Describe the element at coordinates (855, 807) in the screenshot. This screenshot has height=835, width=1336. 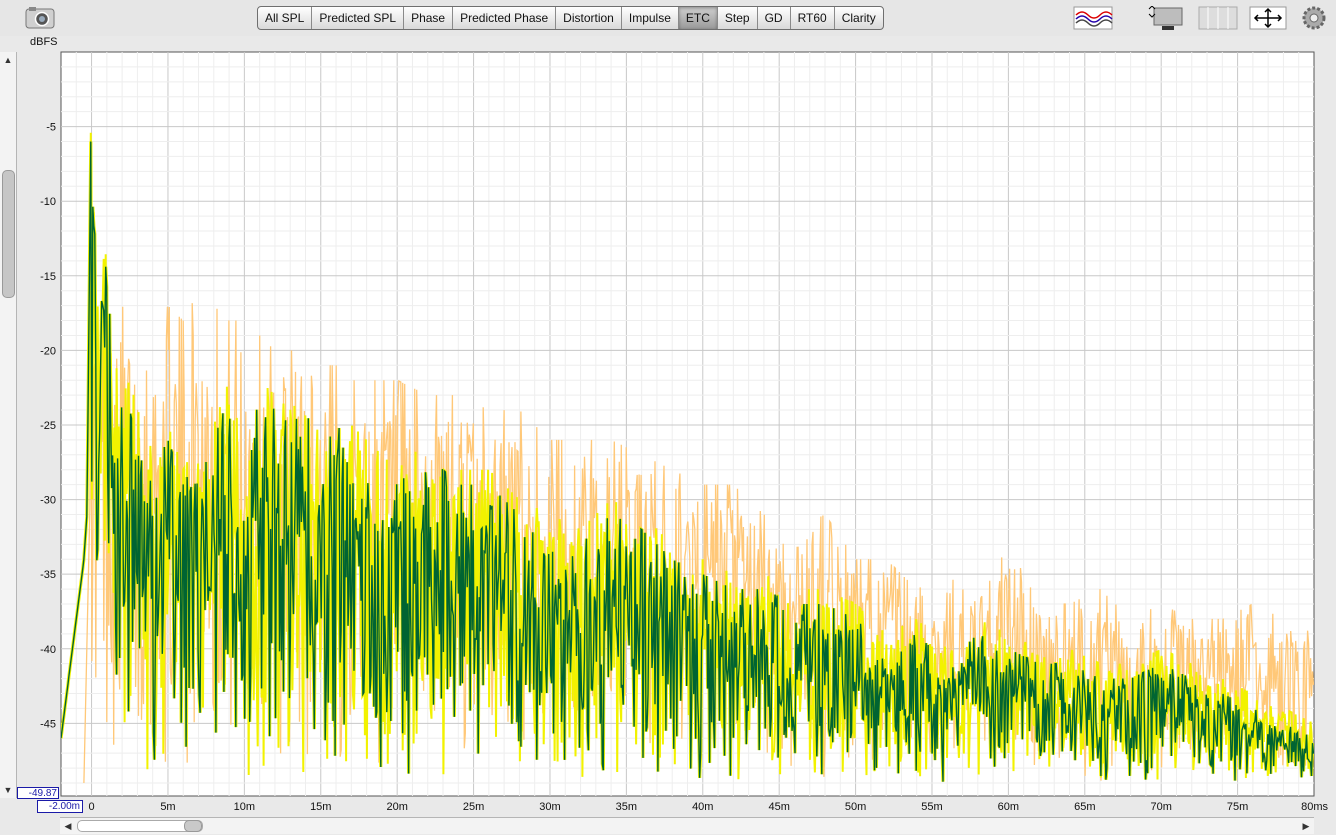
I see `x-tick-label: 50m` at that location.